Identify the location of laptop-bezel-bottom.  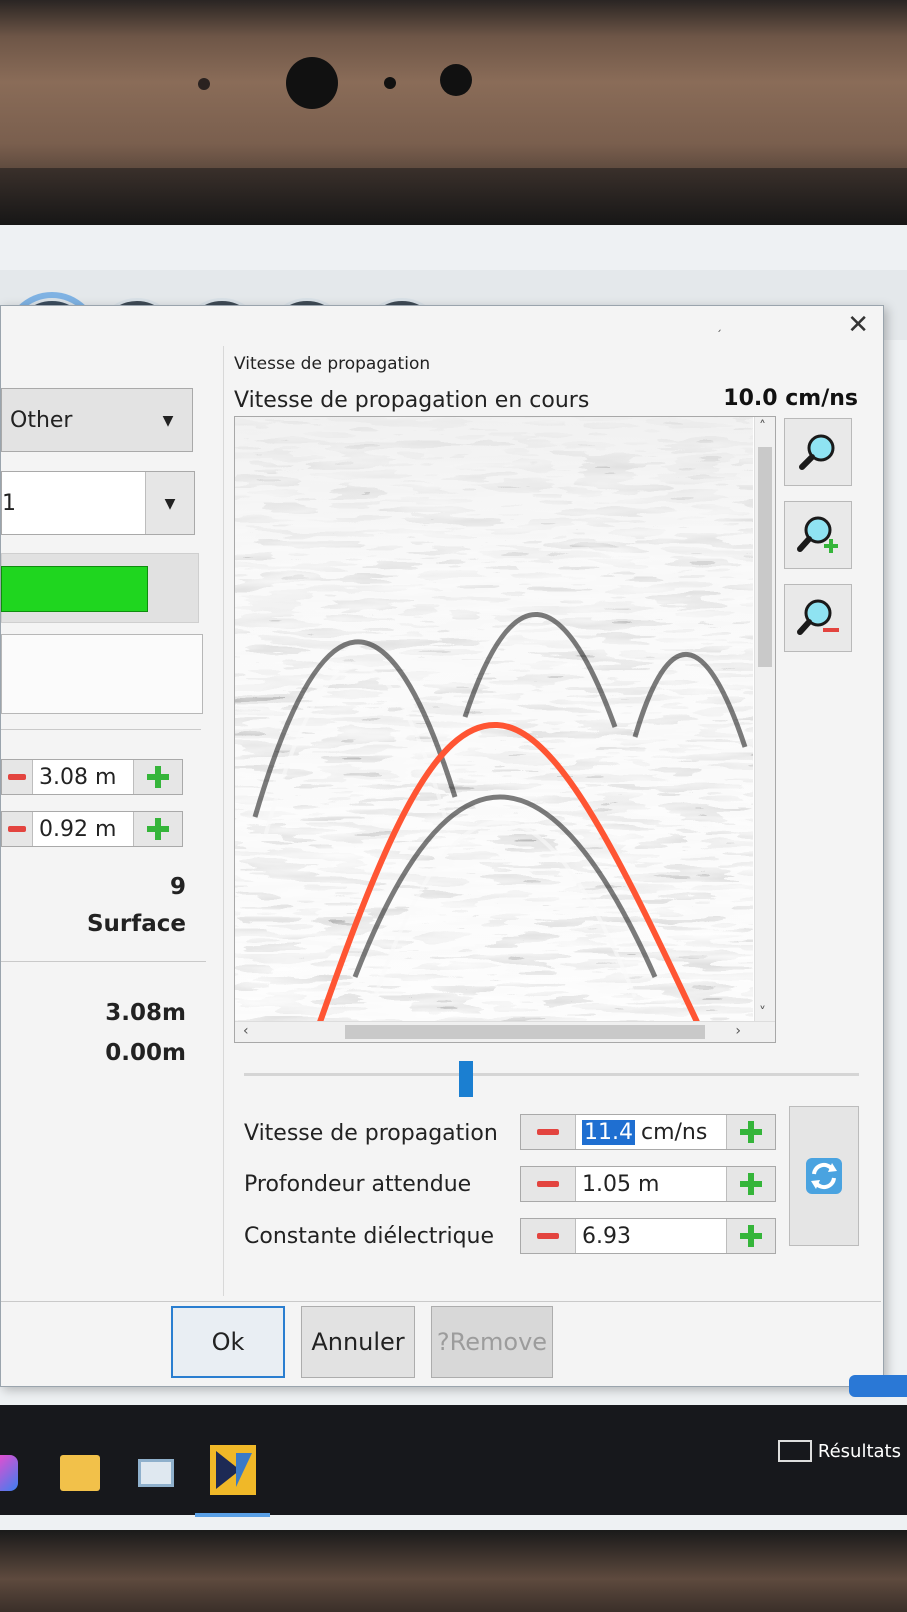
(453, 1571).